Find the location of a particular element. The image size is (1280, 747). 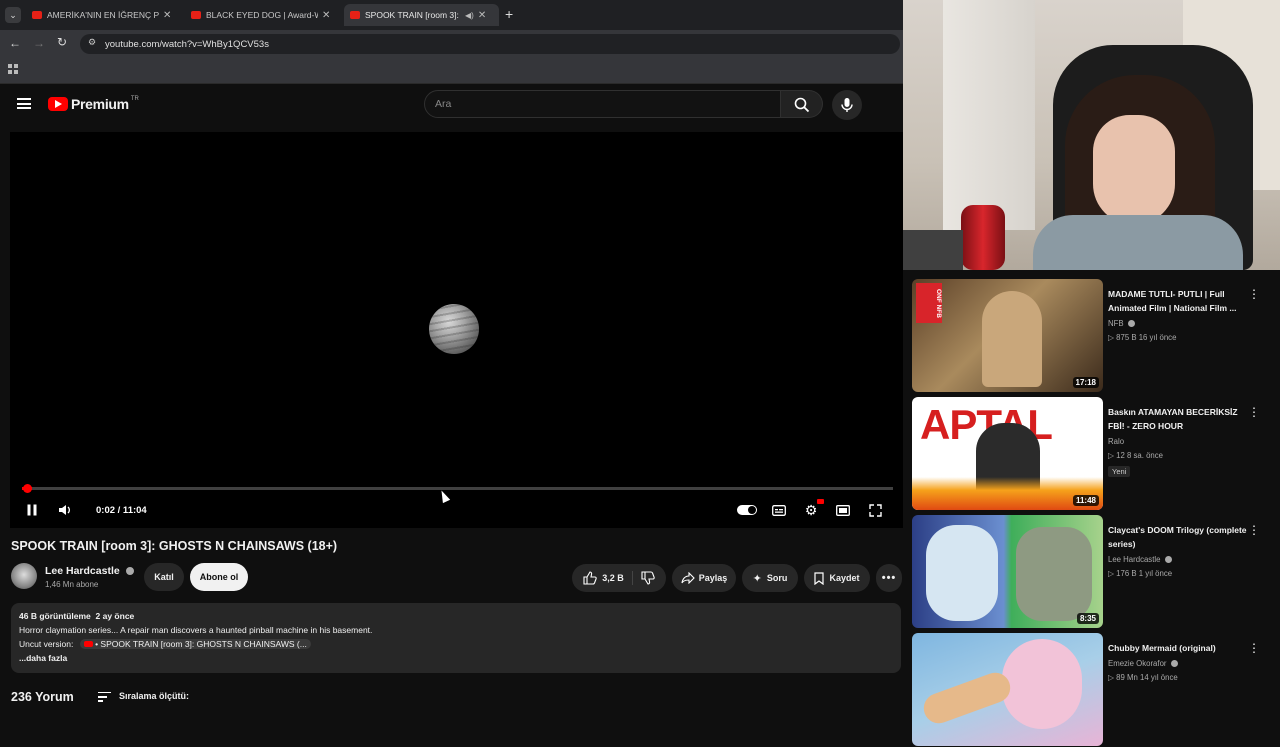

settings-button: ⚙ is located at coordinates (813, 510).